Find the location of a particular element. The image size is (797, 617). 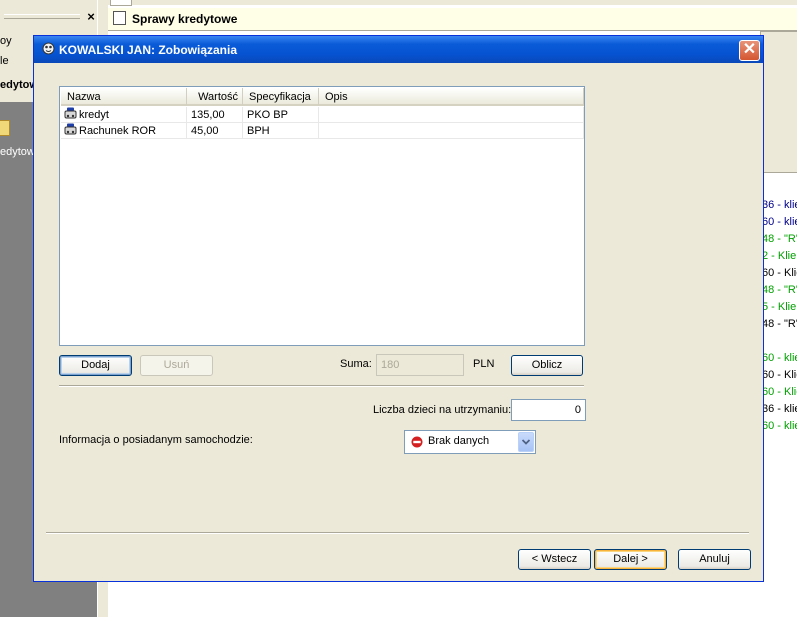

table-cell-text: Rachunek ROR is located at coordinates (118, 131).